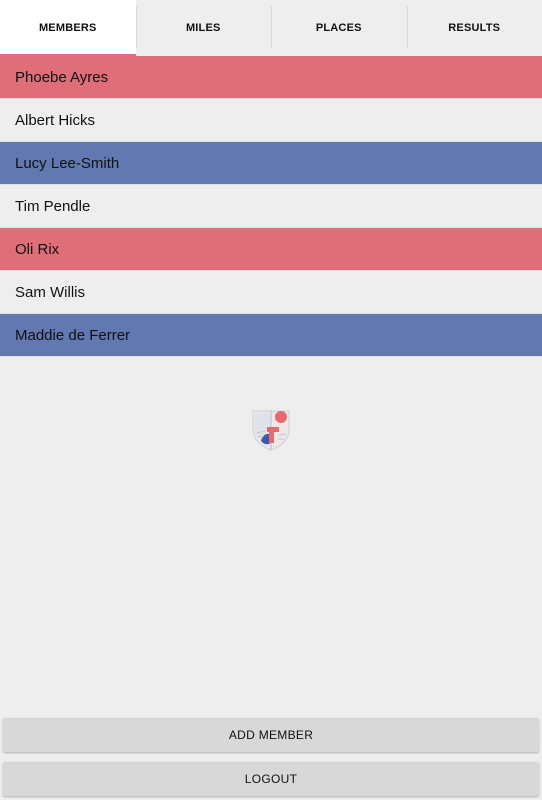 Image resolution: width=542 pixels, height=800 pixels. What do you see at coordinates (271, 779) in the screenshot?
I see `logout-button: LOGOUT` at bounding box center [271, 779].